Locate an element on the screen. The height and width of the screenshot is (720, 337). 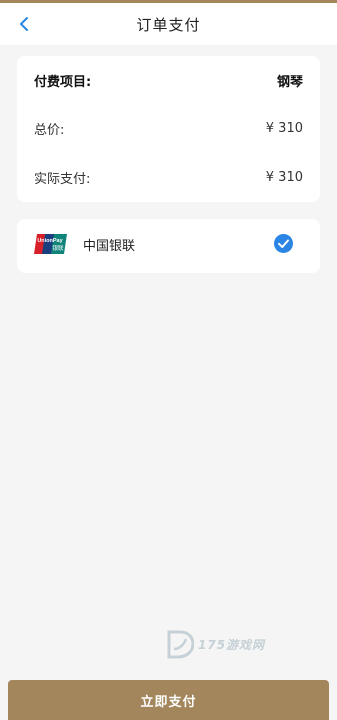
payment-method-label: 中国银联 is located at coordinates (109, 246).